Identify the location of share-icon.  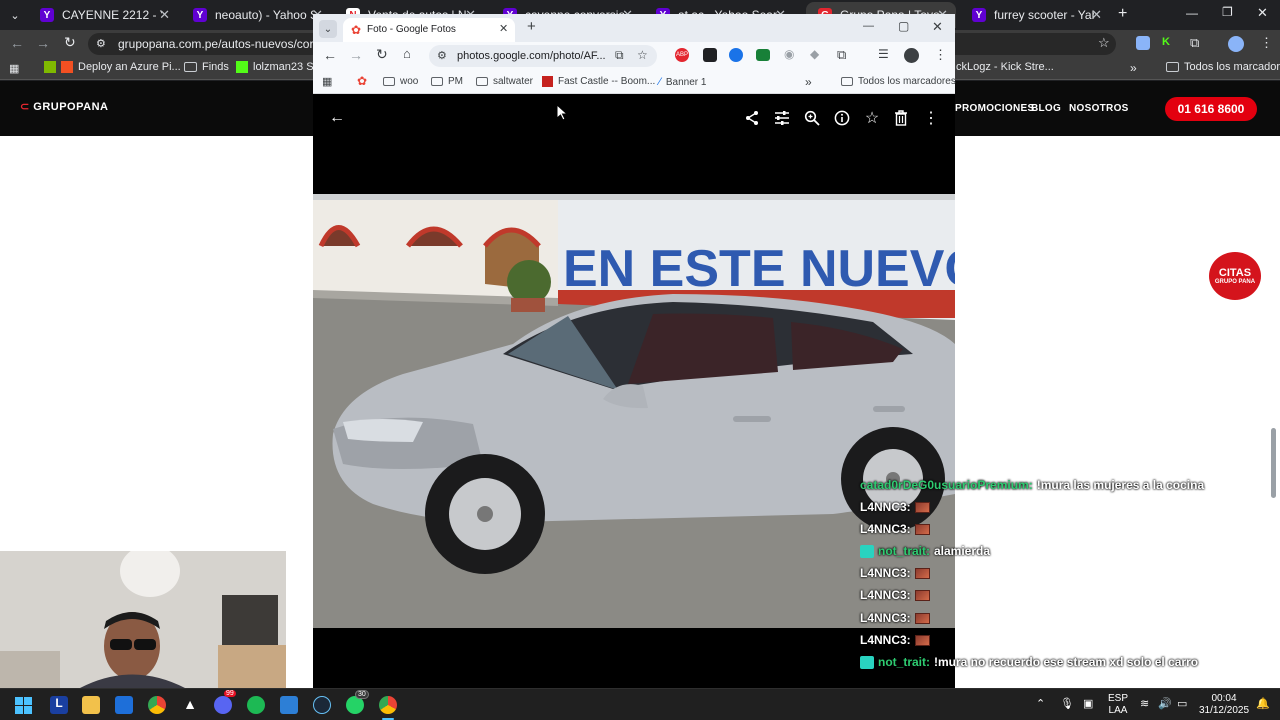
(752, 118).